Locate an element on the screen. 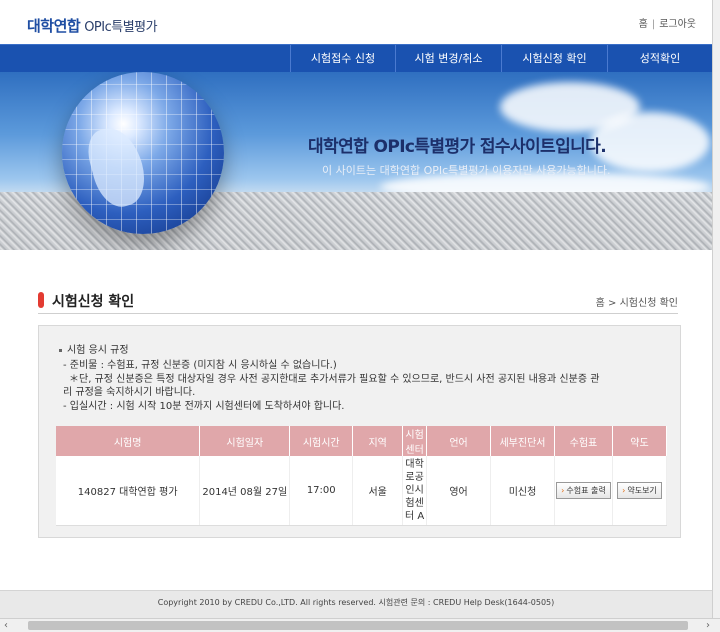 The image size is (720, 632). col-exam-date: 시험일자 is located at coordinates (245, 441).